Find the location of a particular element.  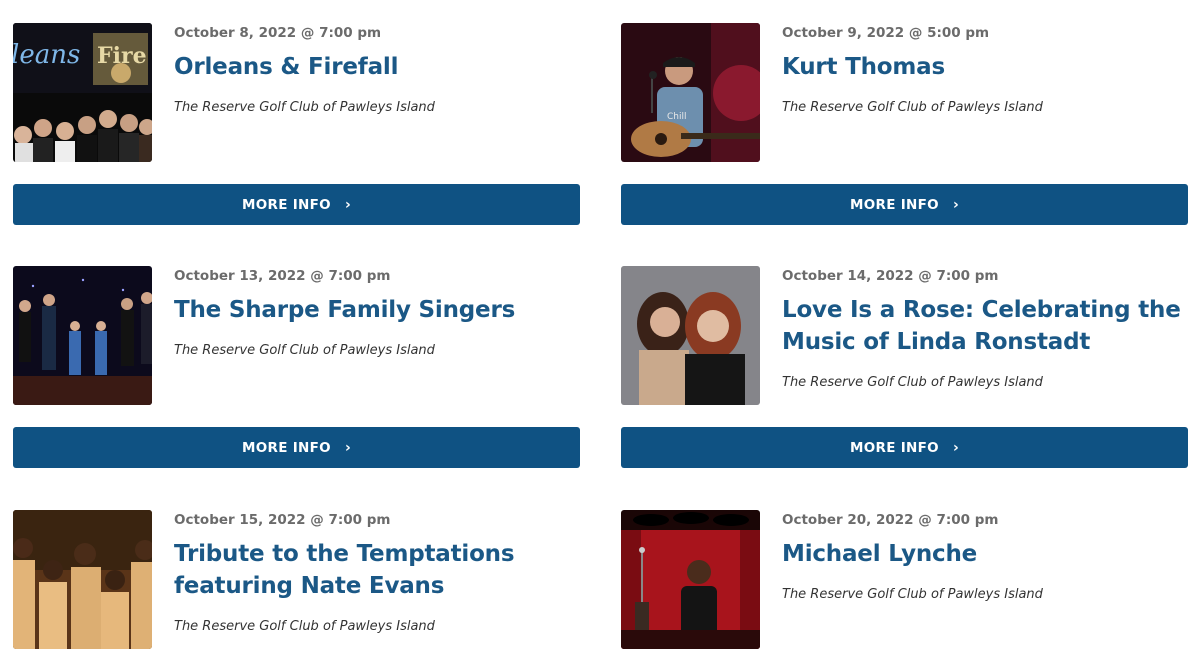

event-date: October 13, 2022 @ 7:00 pm is located at coordinates (282, 276).